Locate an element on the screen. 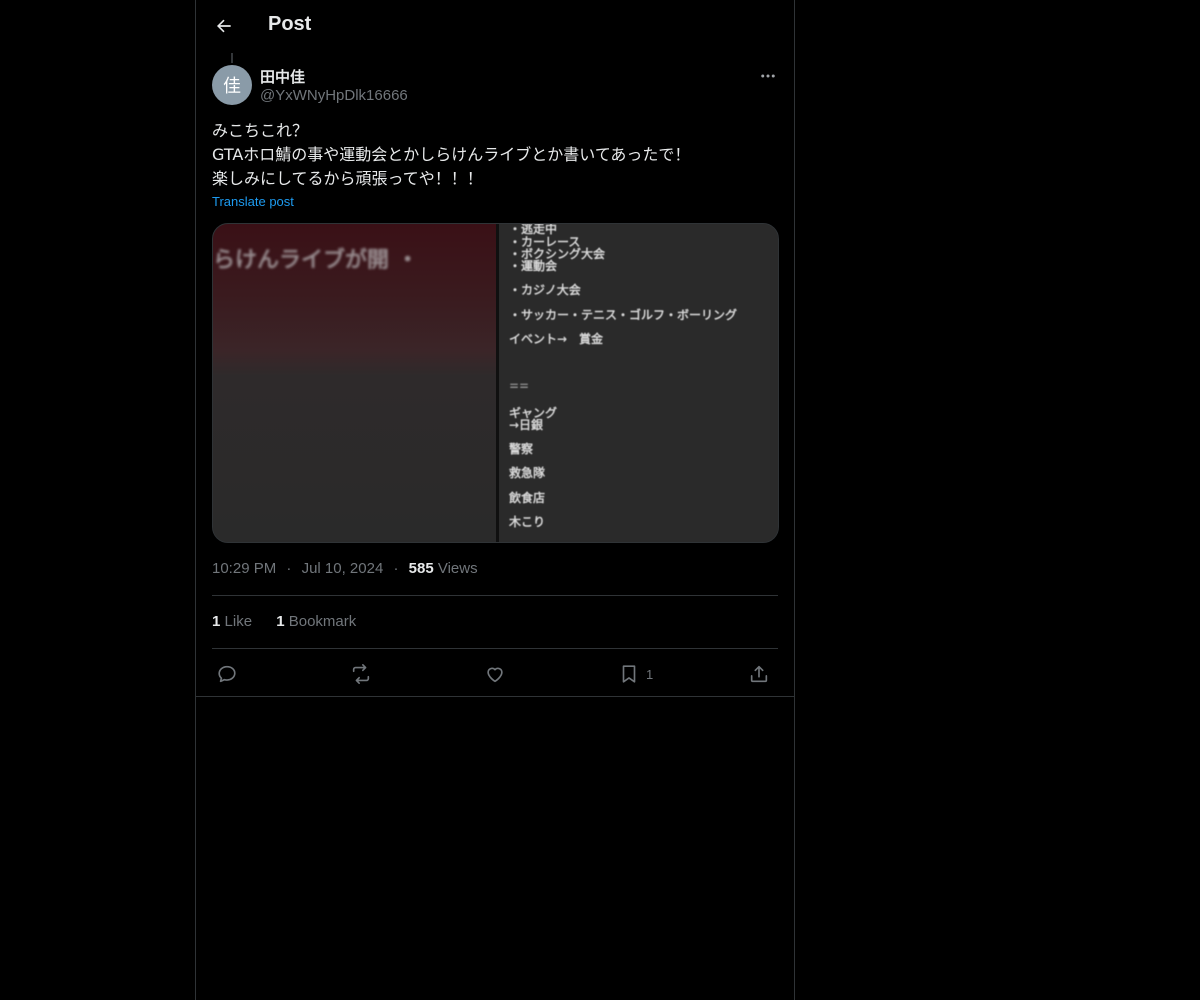  thread-connector-line is located at coordinates (232, 58).